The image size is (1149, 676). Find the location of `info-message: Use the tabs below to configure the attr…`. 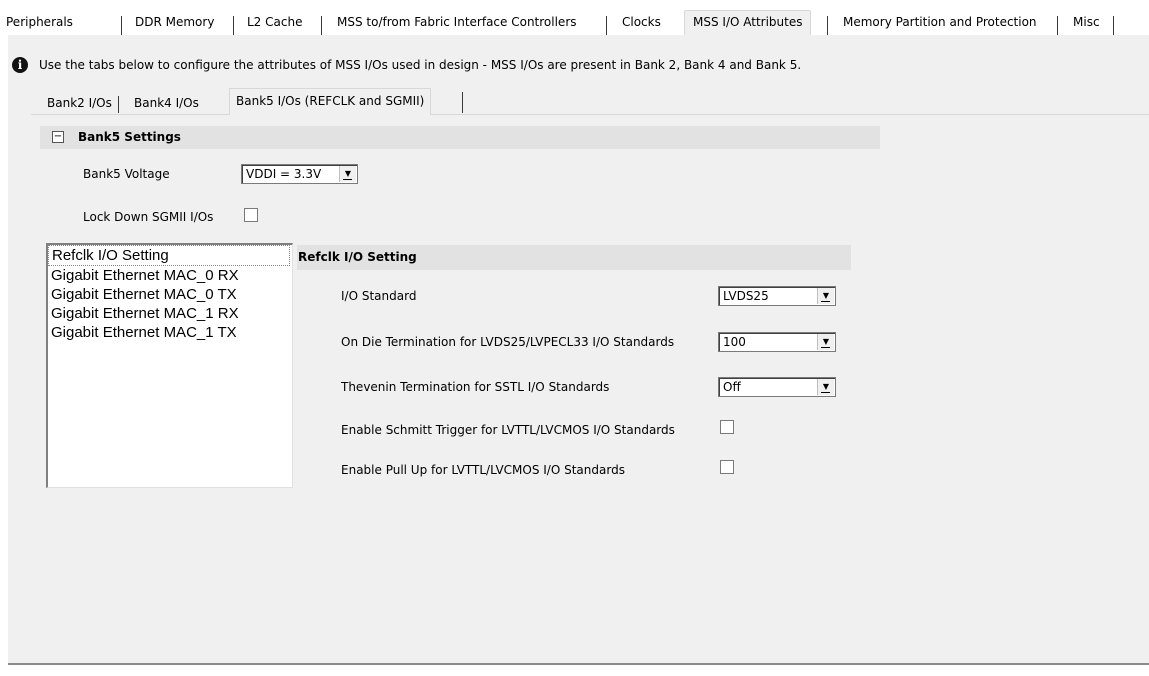

info-message: Use the tabs below to configure the attr… is located at coordinates (420, 65).